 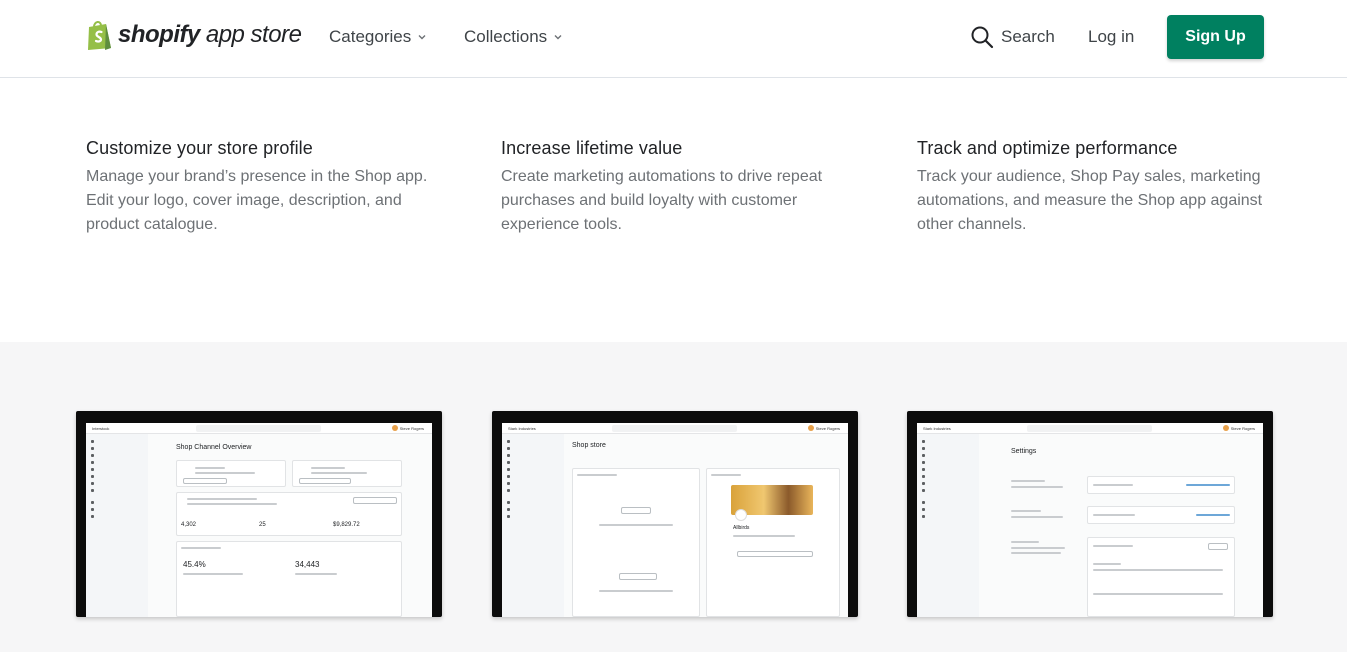 I want to click on store-name: Interstock, so click(x=101, y=428).